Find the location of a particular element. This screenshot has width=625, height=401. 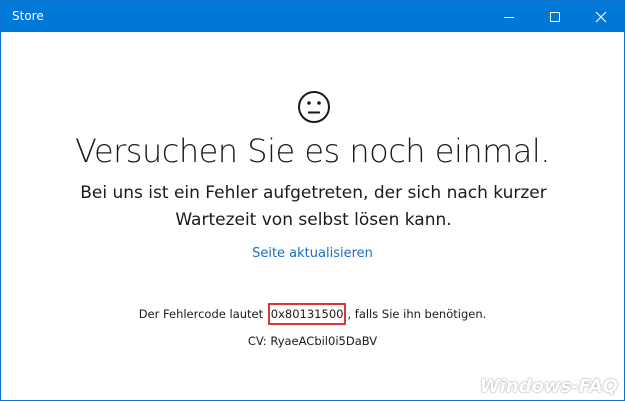

minimize-icon is located at coordinates (509, 17).